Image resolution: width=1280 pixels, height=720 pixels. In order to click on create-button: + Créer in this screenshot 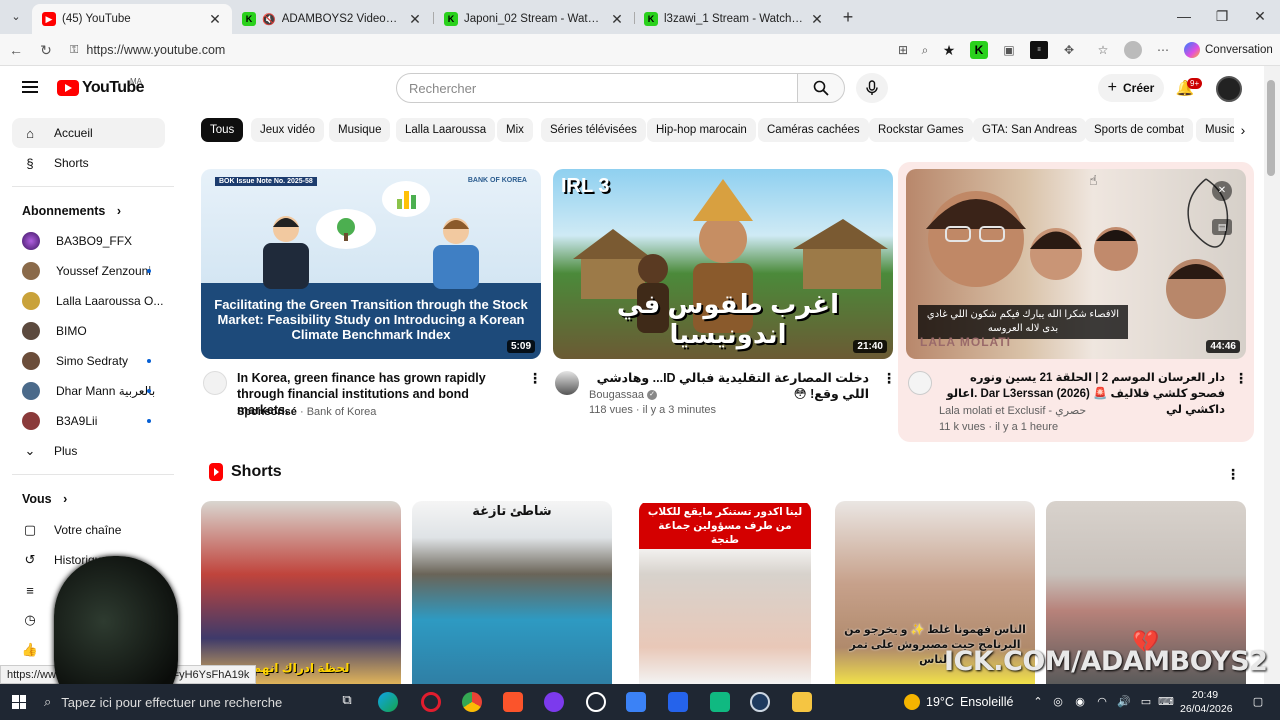, I will do `click(1131, 88)`.